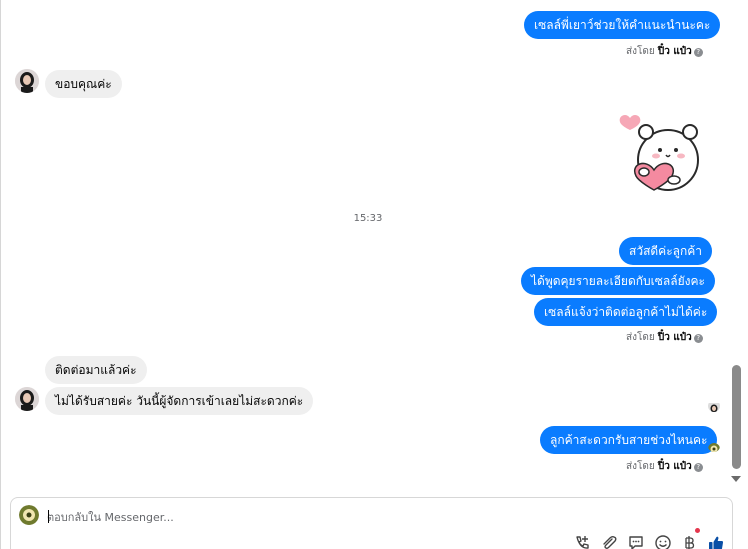  I want to click on message-bubble-outgoing: ได้พูดคุยรายละเอียดกับเซลล์ยังคะ, so click(618, 281).